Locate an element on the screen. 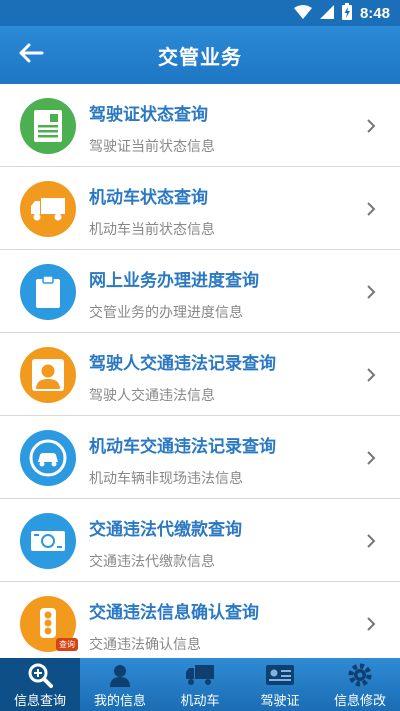  nav-label: 我的信息 is located at coordinates (119, 701).